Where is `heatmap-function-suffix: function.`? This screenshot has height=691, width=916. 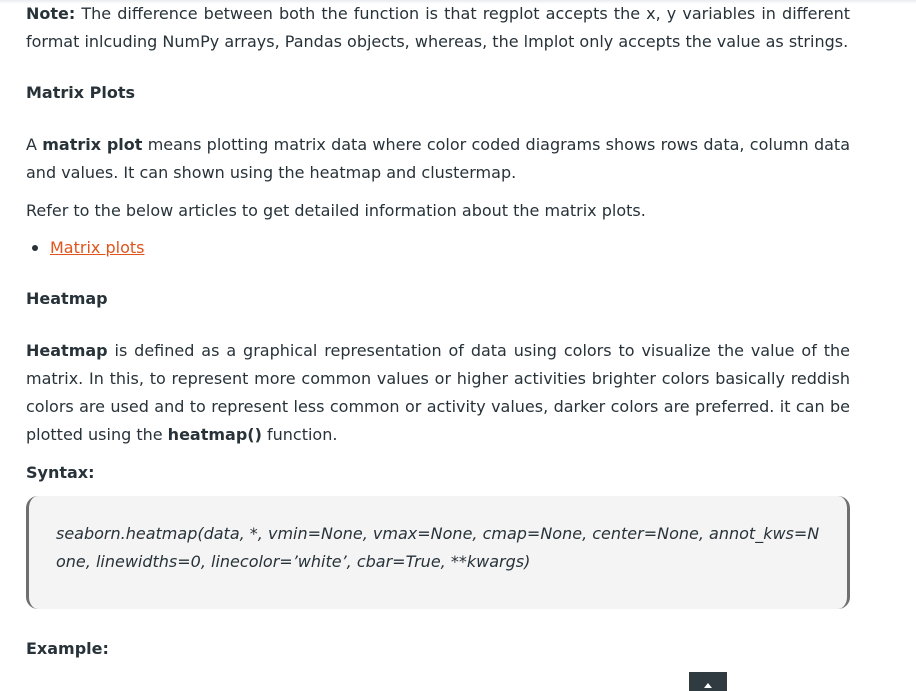
heatmap-function-suffix: function. is located at coordinates (299, 434).